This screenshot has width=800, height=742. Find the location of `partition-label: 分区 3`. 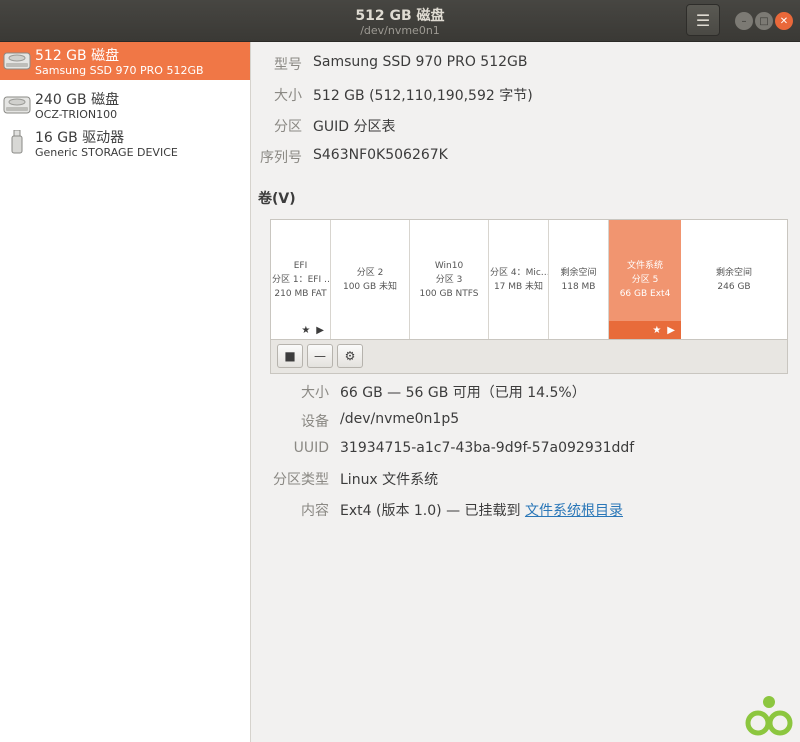

partition-label: 分区 3 is located at coordinates (449, 279).